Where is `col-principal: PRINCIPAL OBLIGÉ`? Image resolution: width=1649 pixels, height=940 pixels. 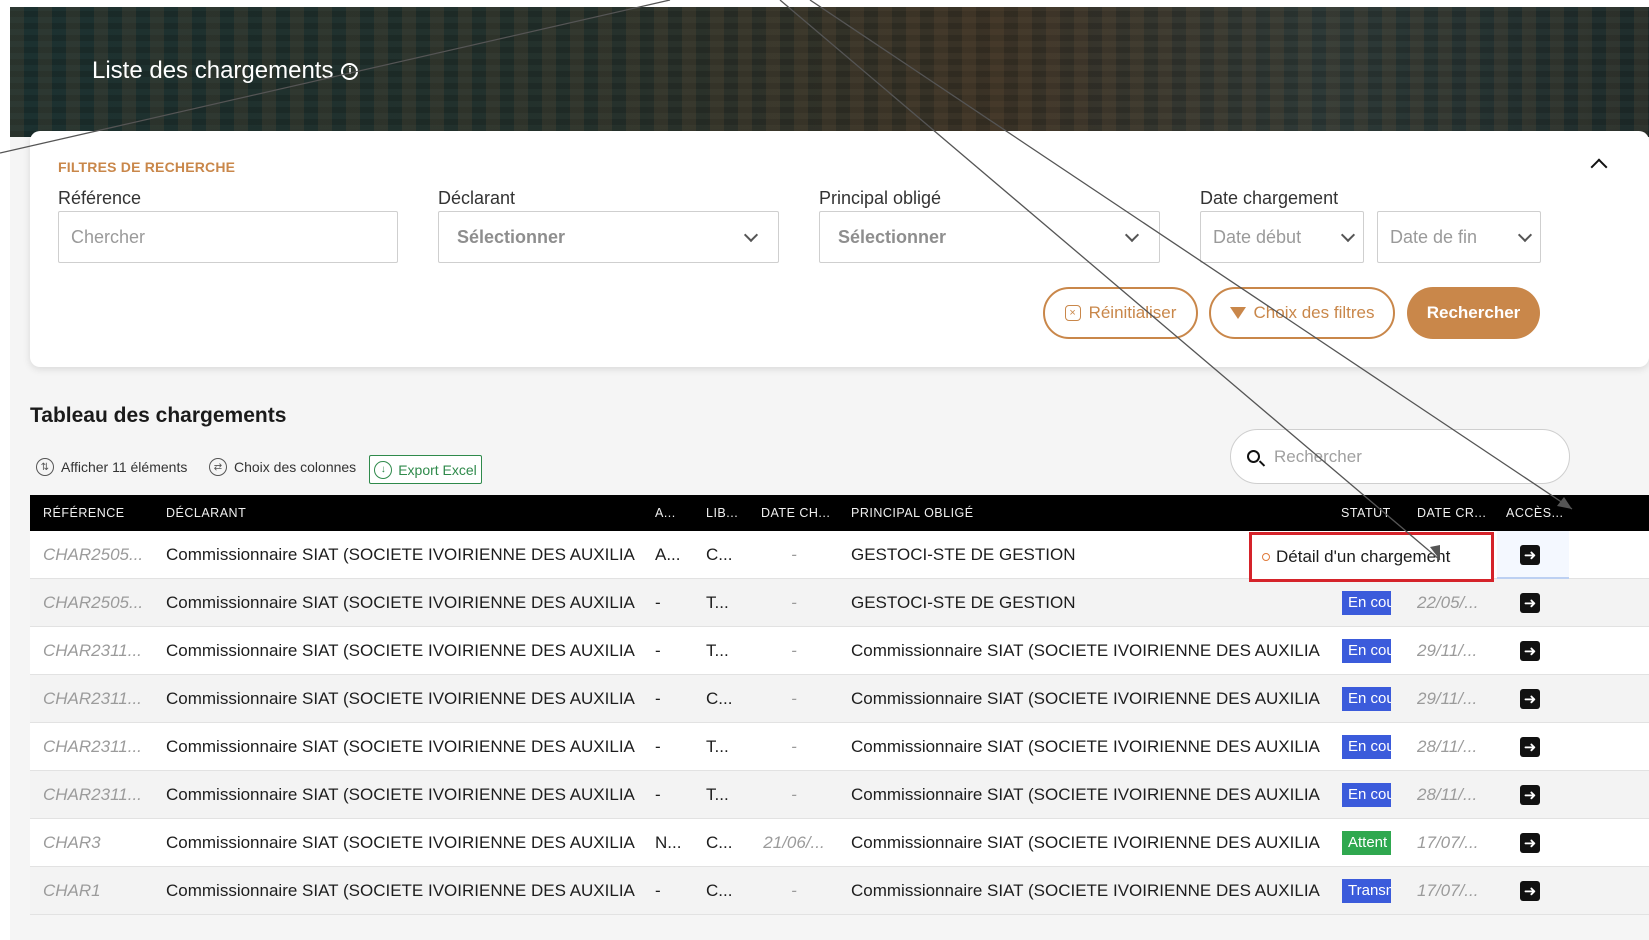 col-principal: PRINCIPAL OBLIGÉ is located at coordinates (912, 513).